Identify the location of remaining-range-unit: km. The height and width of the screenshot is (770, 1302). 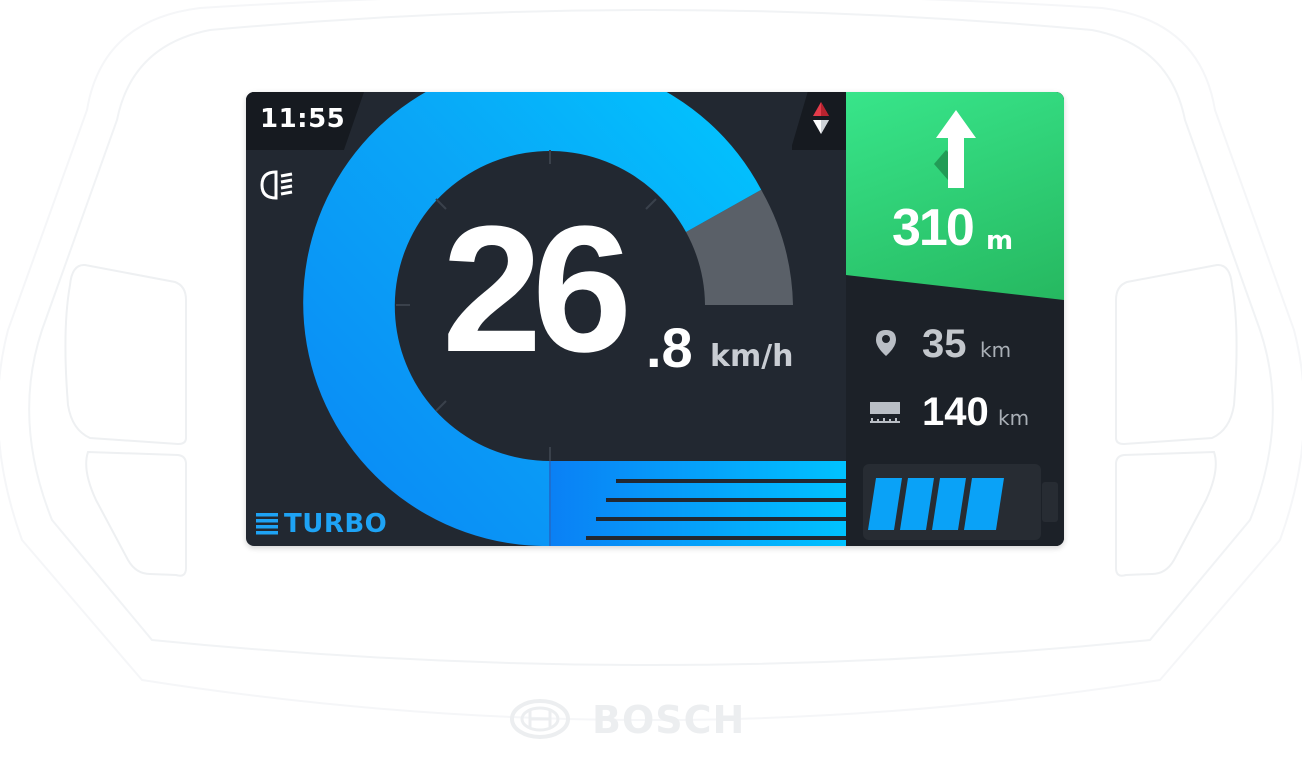
(1014, 418).